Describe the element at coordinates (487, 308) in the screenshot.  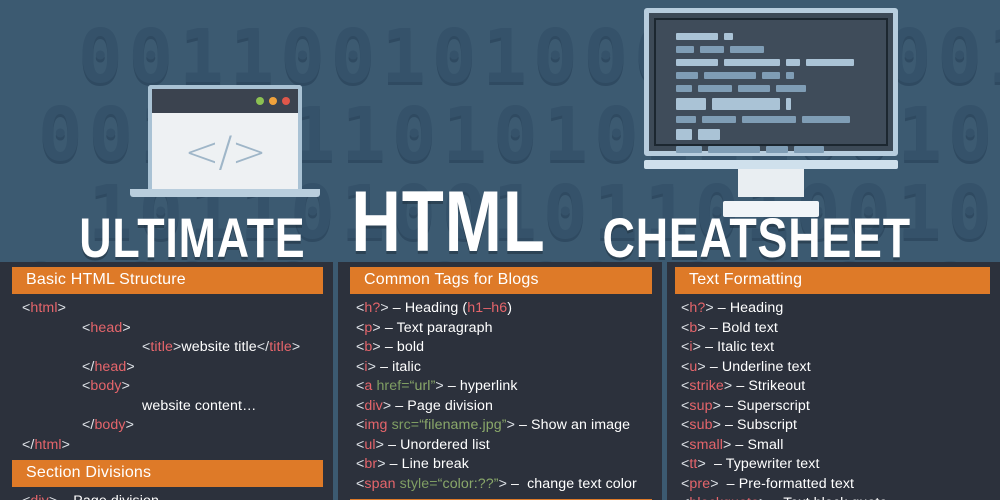
I see `code-hint: h1–h6` at that location.